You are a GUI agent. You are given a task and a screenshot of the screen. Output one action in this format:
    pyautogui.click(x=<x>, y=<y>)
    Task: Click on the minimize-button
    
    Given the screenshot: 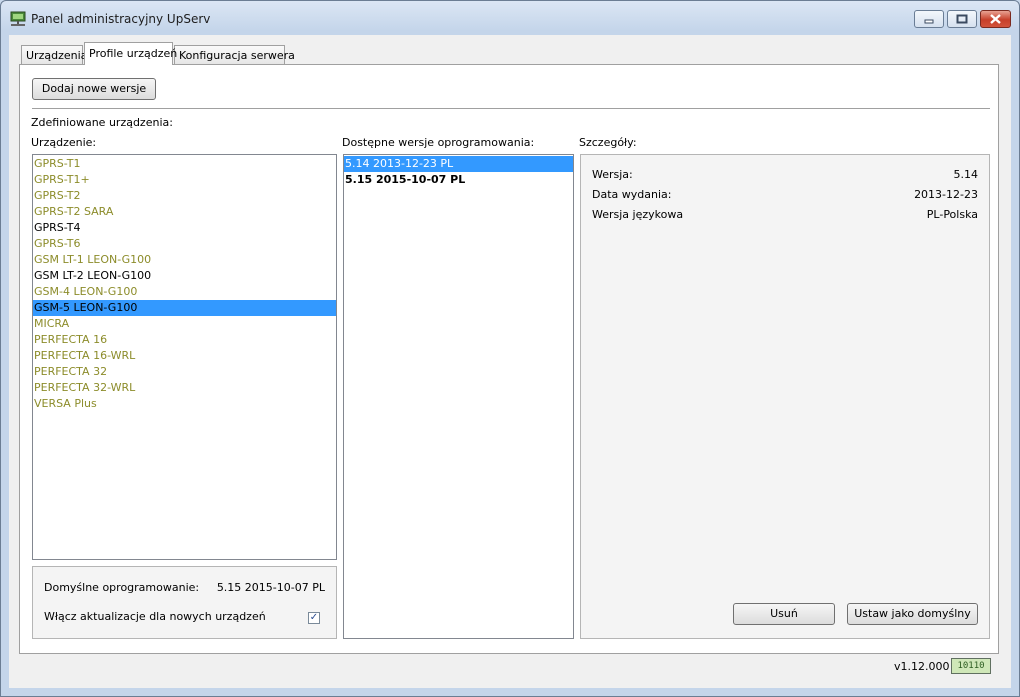 What is the action you would take?
    pyautogui.click(x=929, y=19)
    